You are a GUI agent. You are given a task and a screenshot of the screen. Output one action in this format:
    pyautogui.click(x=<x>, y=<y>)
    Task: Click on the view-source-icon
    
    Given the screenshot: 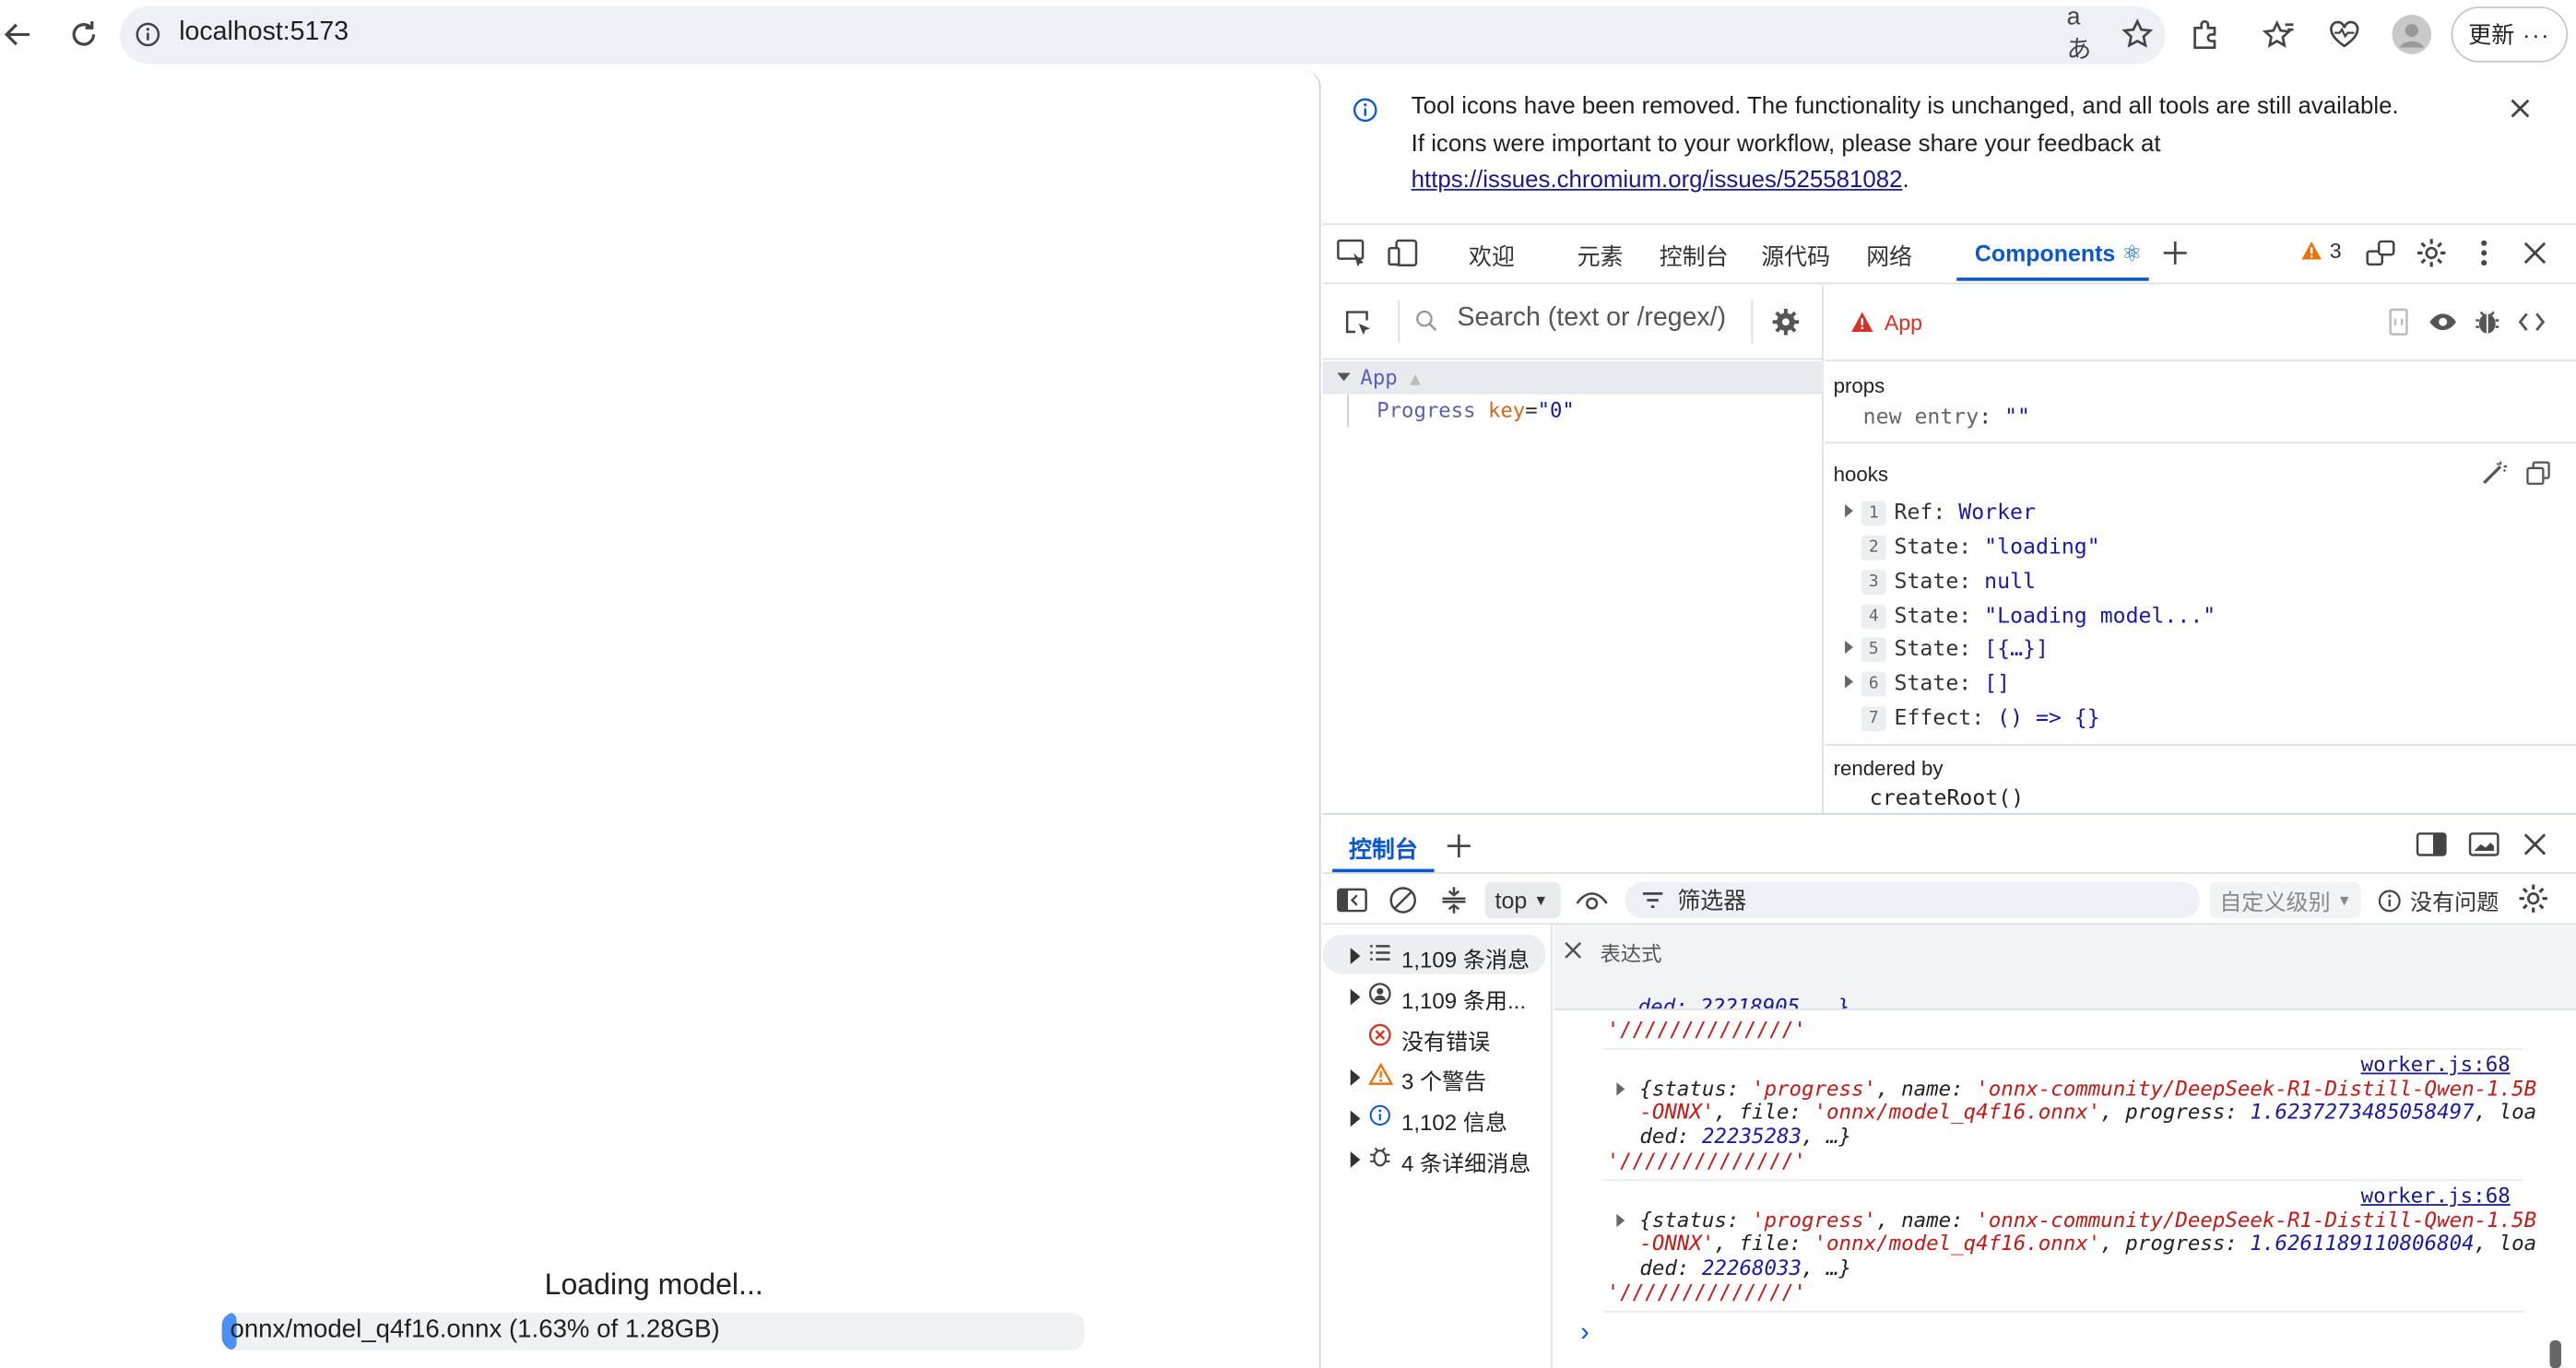 What is the action you would take?
    pyautogui.click(x=2531, y=321)
    